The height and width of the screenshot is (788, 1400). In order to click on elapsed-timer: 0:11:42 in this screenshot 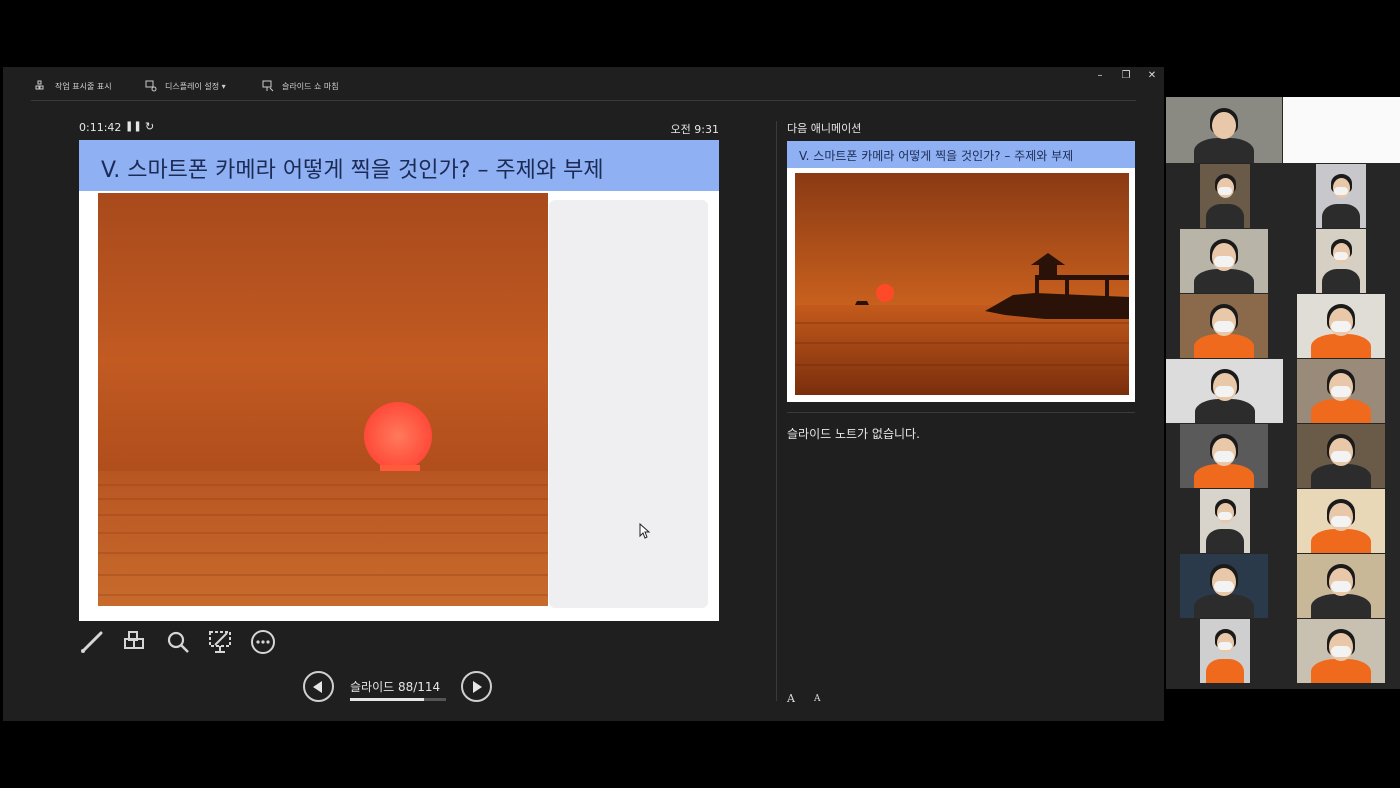, I will do `click(100, 127)`.